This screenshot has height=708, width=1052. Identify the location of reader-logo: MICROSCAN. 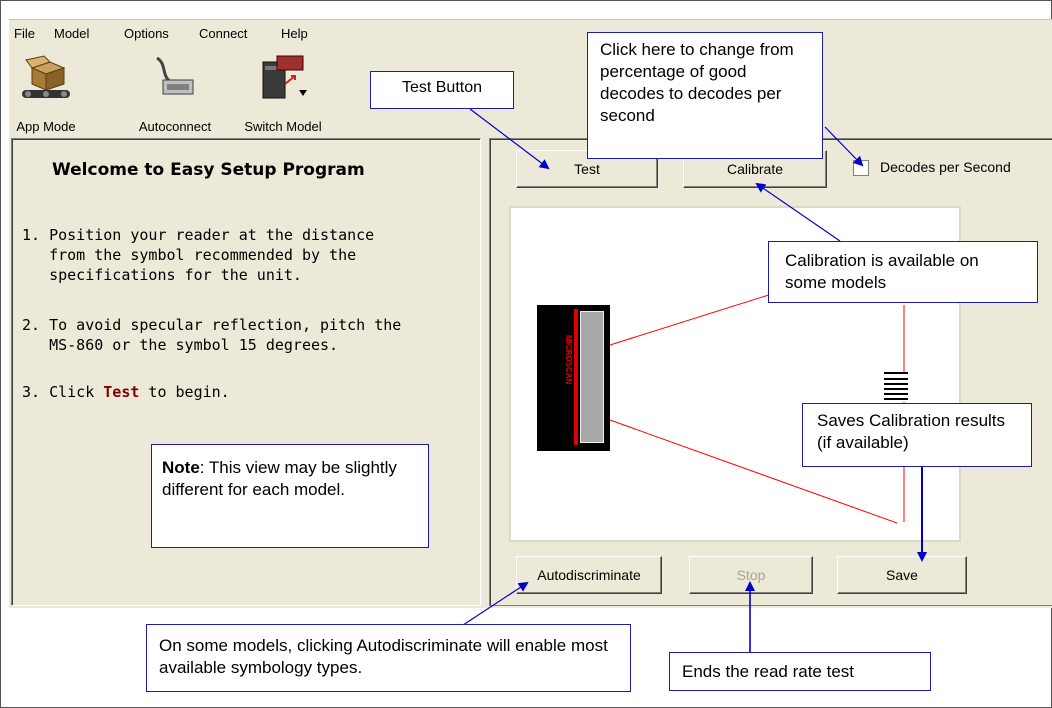
(568, 365).